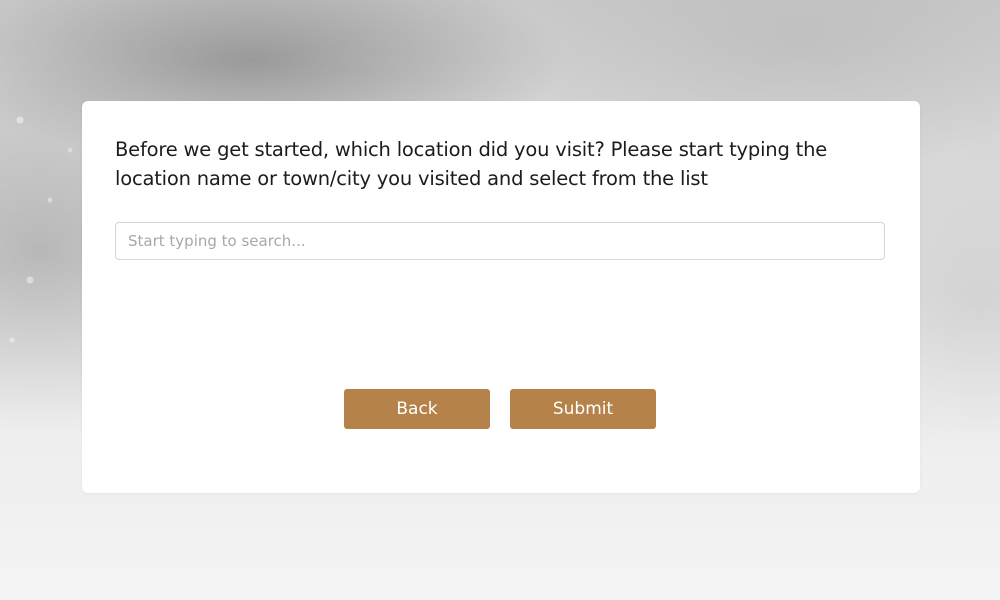  What do you see at coordinates (500, 241) in the screenshot?
I see `location-search-input` at bounding box center [500, 241].